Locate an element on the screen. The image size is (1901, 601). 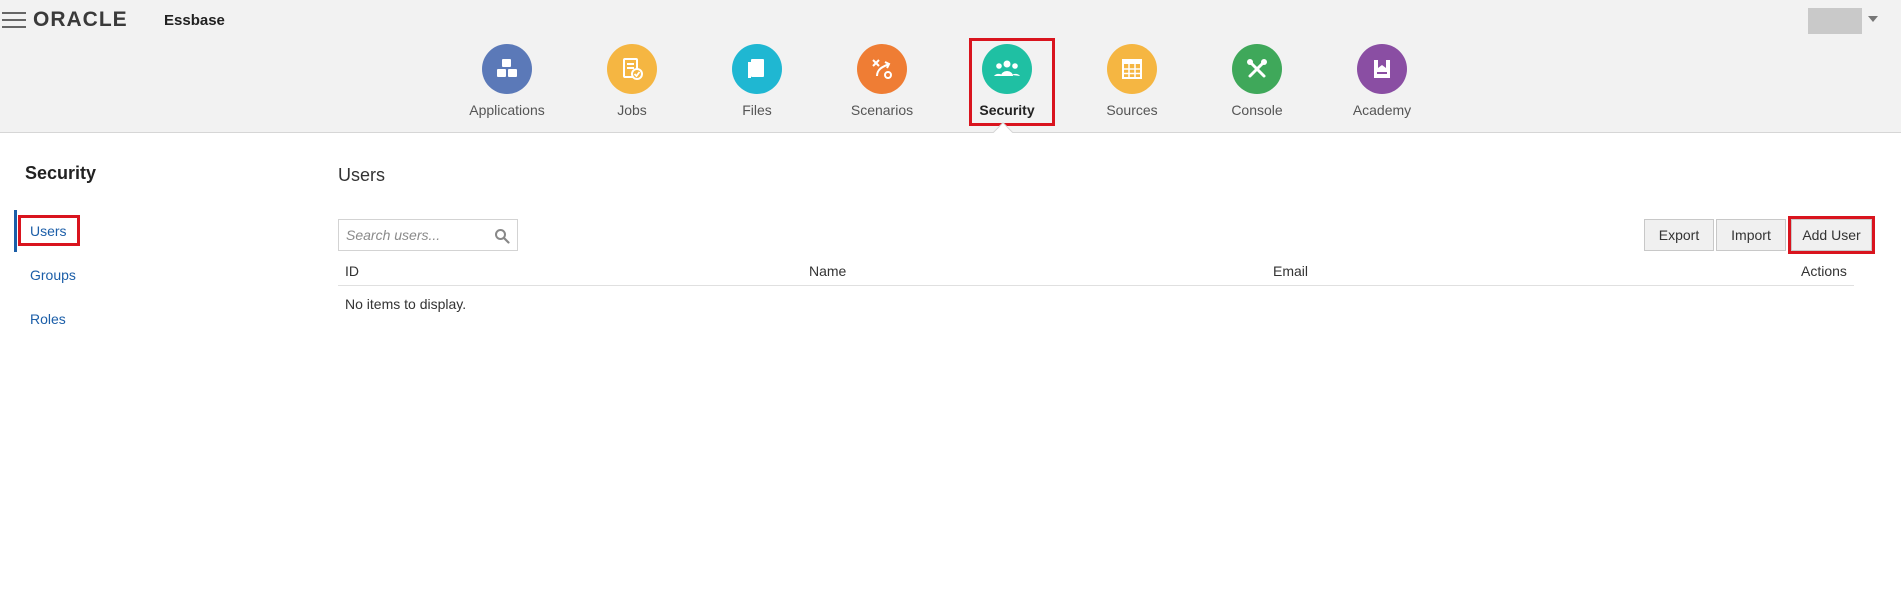
sidebar-active-indicator is located at coordinates (15, 231).